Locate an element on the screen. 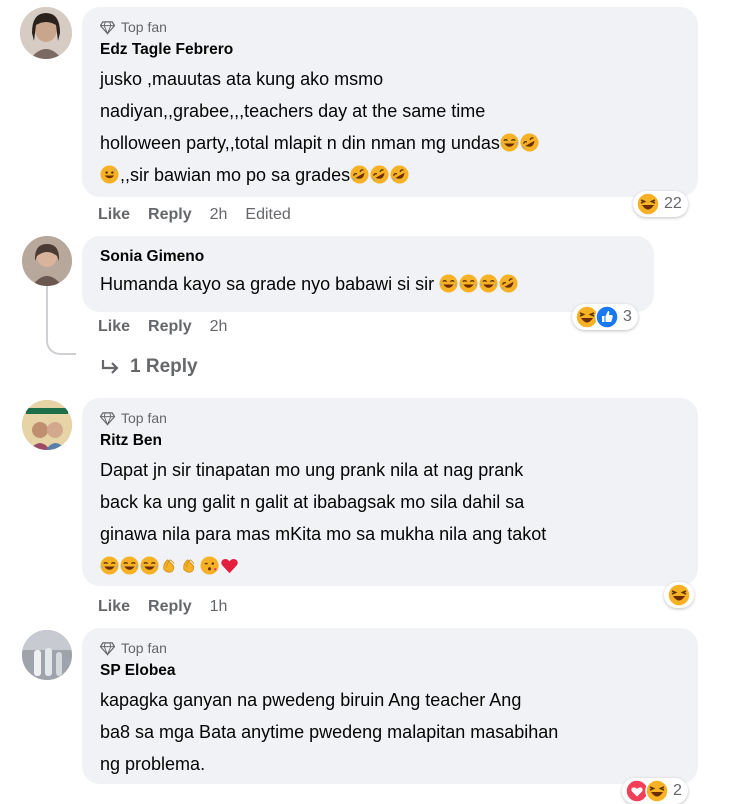  comment-author: Edz Tagle Febrero is located at coordinates (392, 50).